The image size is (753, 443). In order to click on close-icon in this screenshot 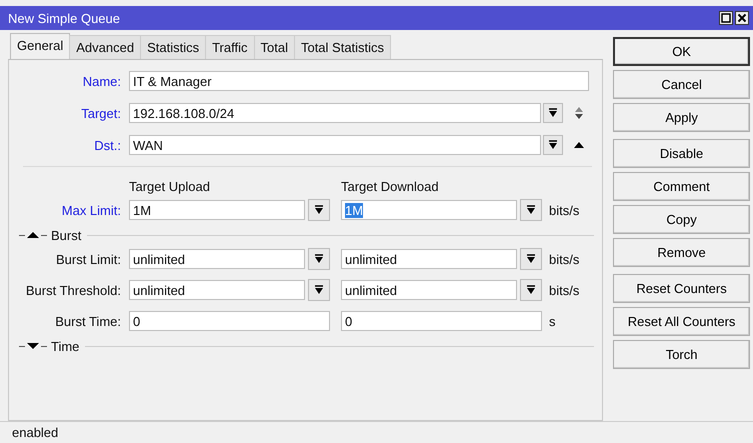, I will do `click(742, 18)`.